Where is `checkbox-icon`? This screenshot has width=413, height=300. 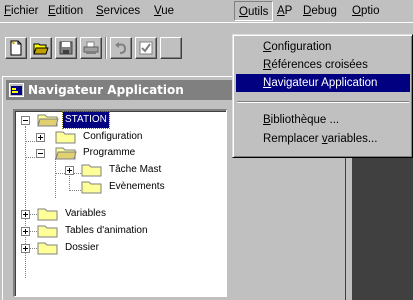 checkbox-icon is located at coordinates (146, 48).